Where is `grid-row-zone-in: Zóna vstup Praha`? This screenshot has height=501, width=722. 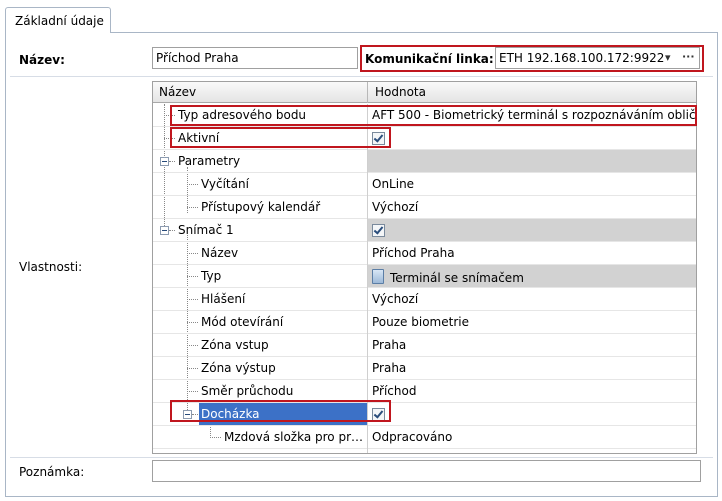
grid-row-zone-in: Zóna vstup Praha is located at coordinates (424, 345).